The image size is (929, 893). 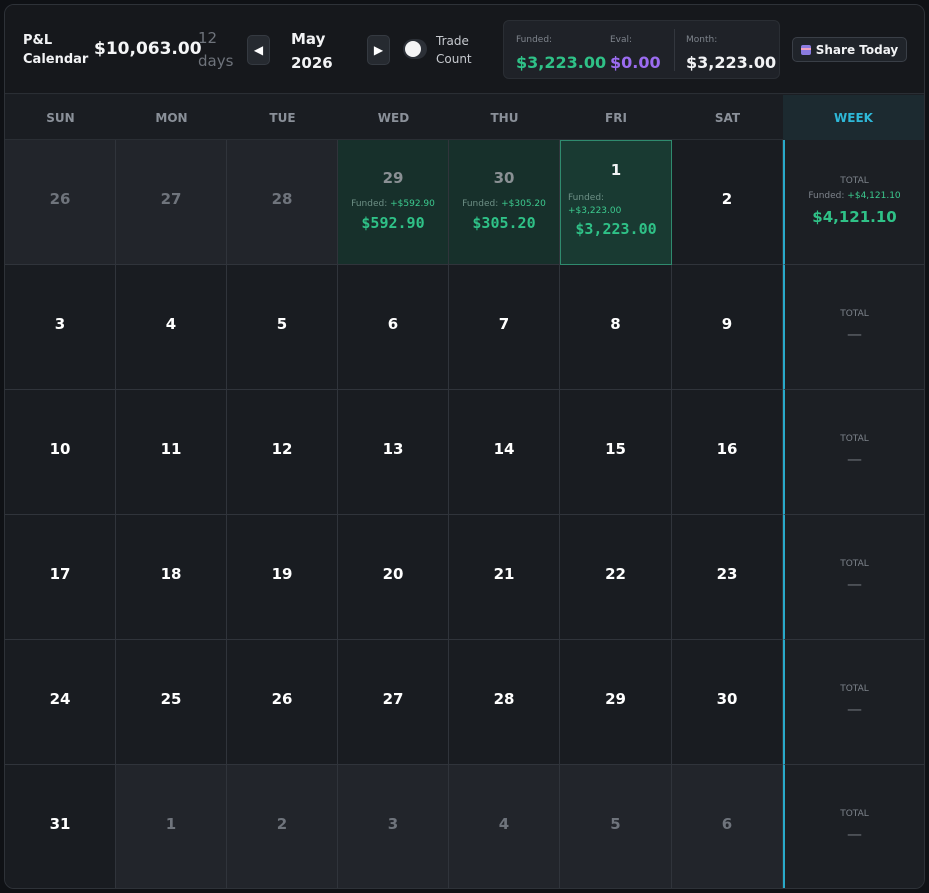 I want to click on day-number: 3, so click(x=393, y=824).